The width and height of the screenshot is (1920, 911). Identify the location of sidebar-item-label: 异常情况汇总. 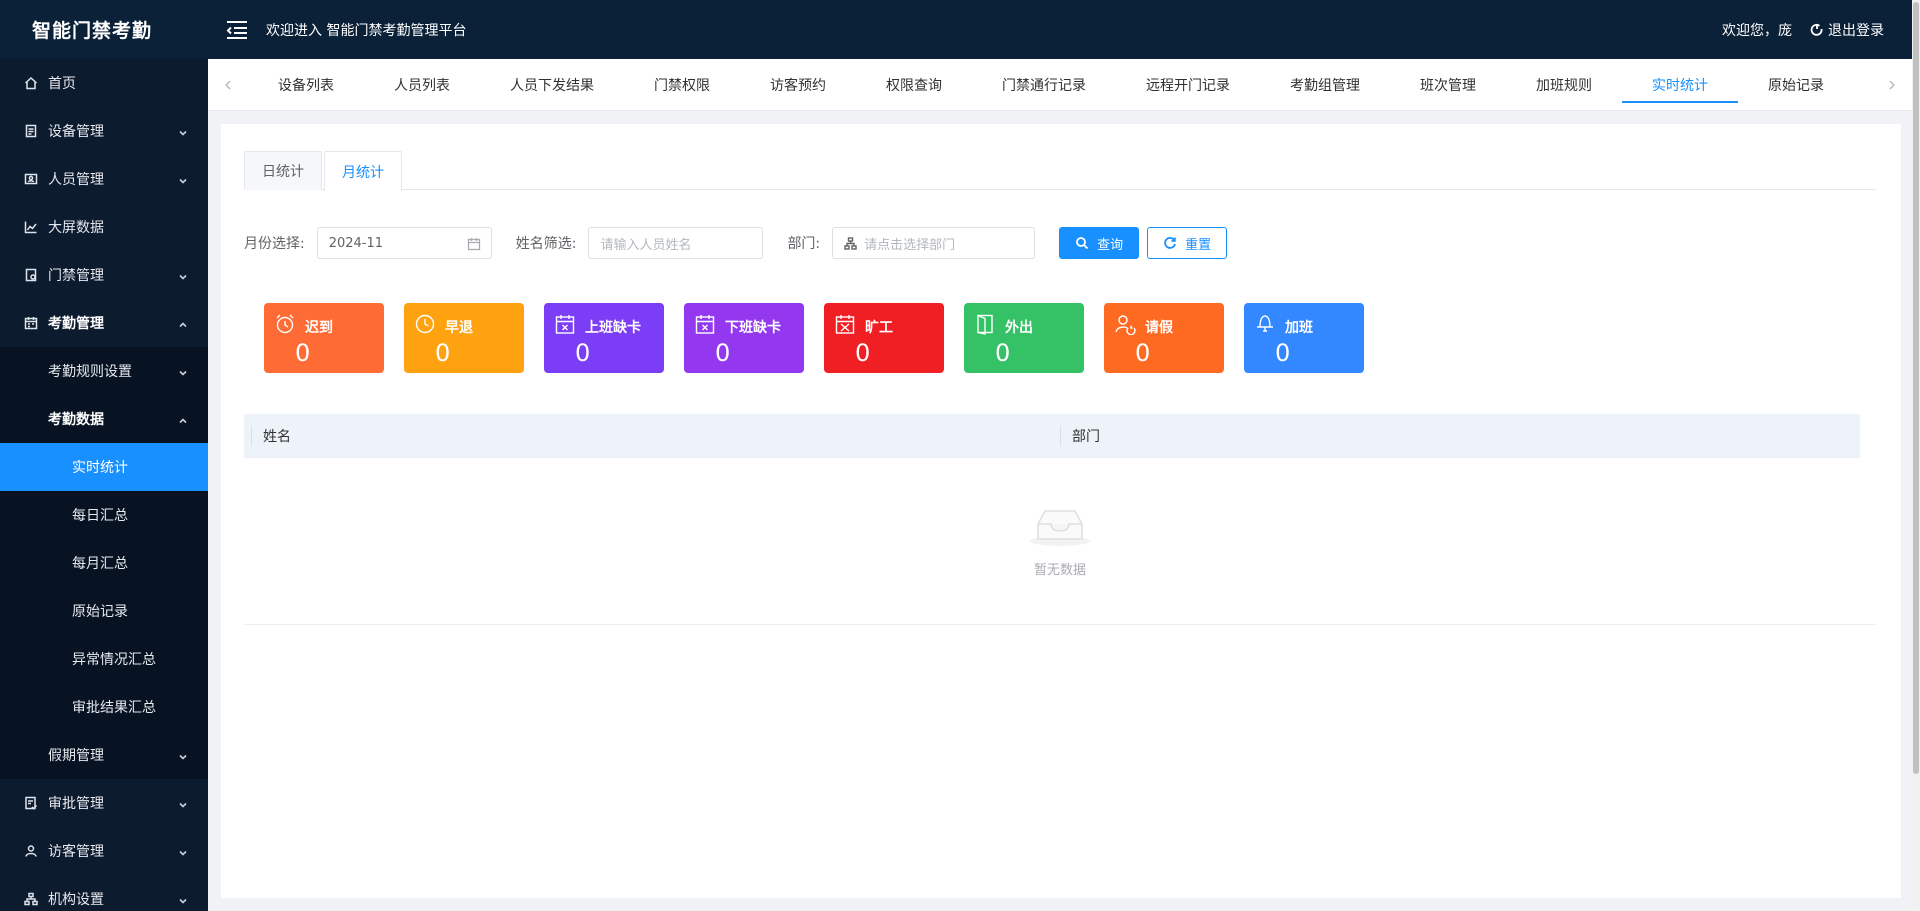
(114, 660).